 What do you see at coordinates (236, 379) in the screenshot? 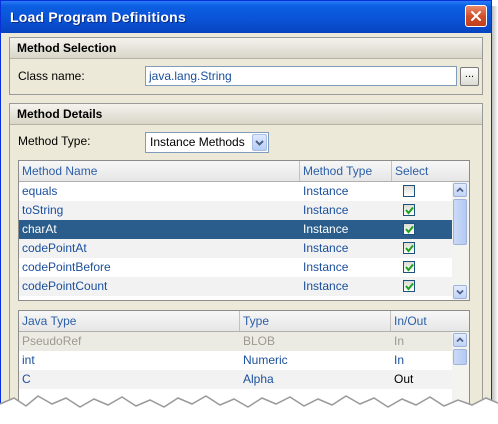
I see `table-row: C Alpha Out` at bounding box center [236, 379].